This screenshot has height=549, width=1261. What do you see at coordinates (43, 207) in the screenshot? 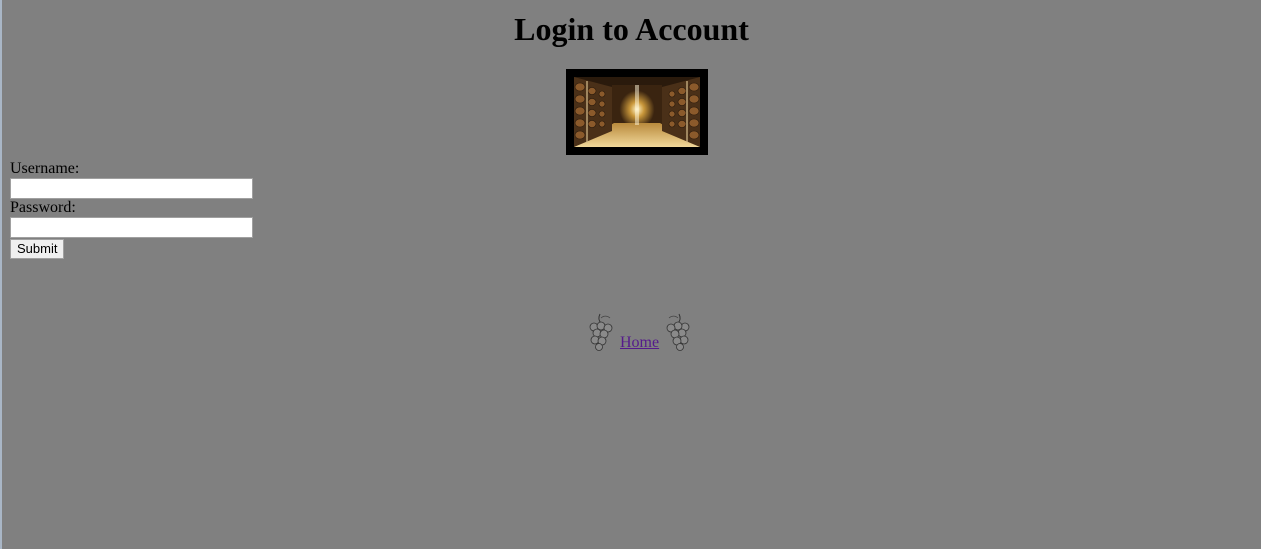
I see `password-label: Password:` at bounding box center [43, 207].